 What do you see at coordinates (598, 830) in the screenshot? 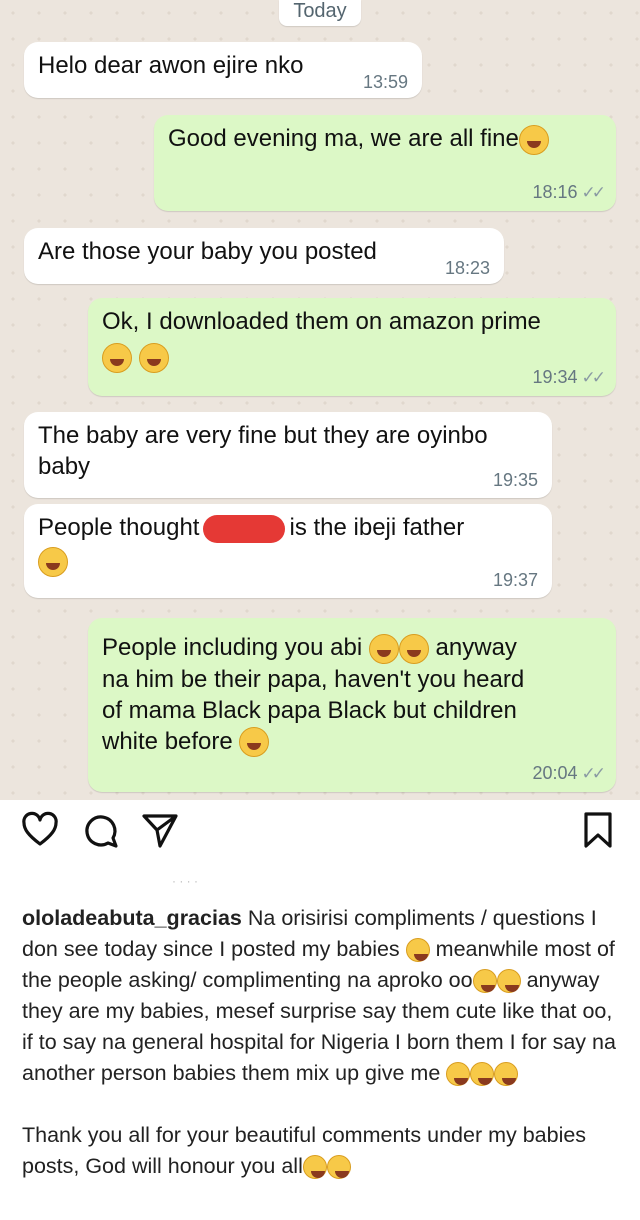
I see `bookmark-icon` at bounding box center [598, 830].